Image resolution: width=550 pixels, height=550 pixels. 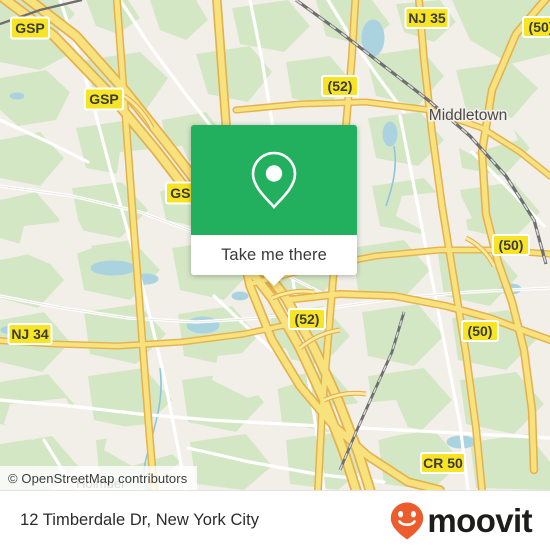 I want to click on road-shield-label: NJ 34, so click(x=30, y=334).